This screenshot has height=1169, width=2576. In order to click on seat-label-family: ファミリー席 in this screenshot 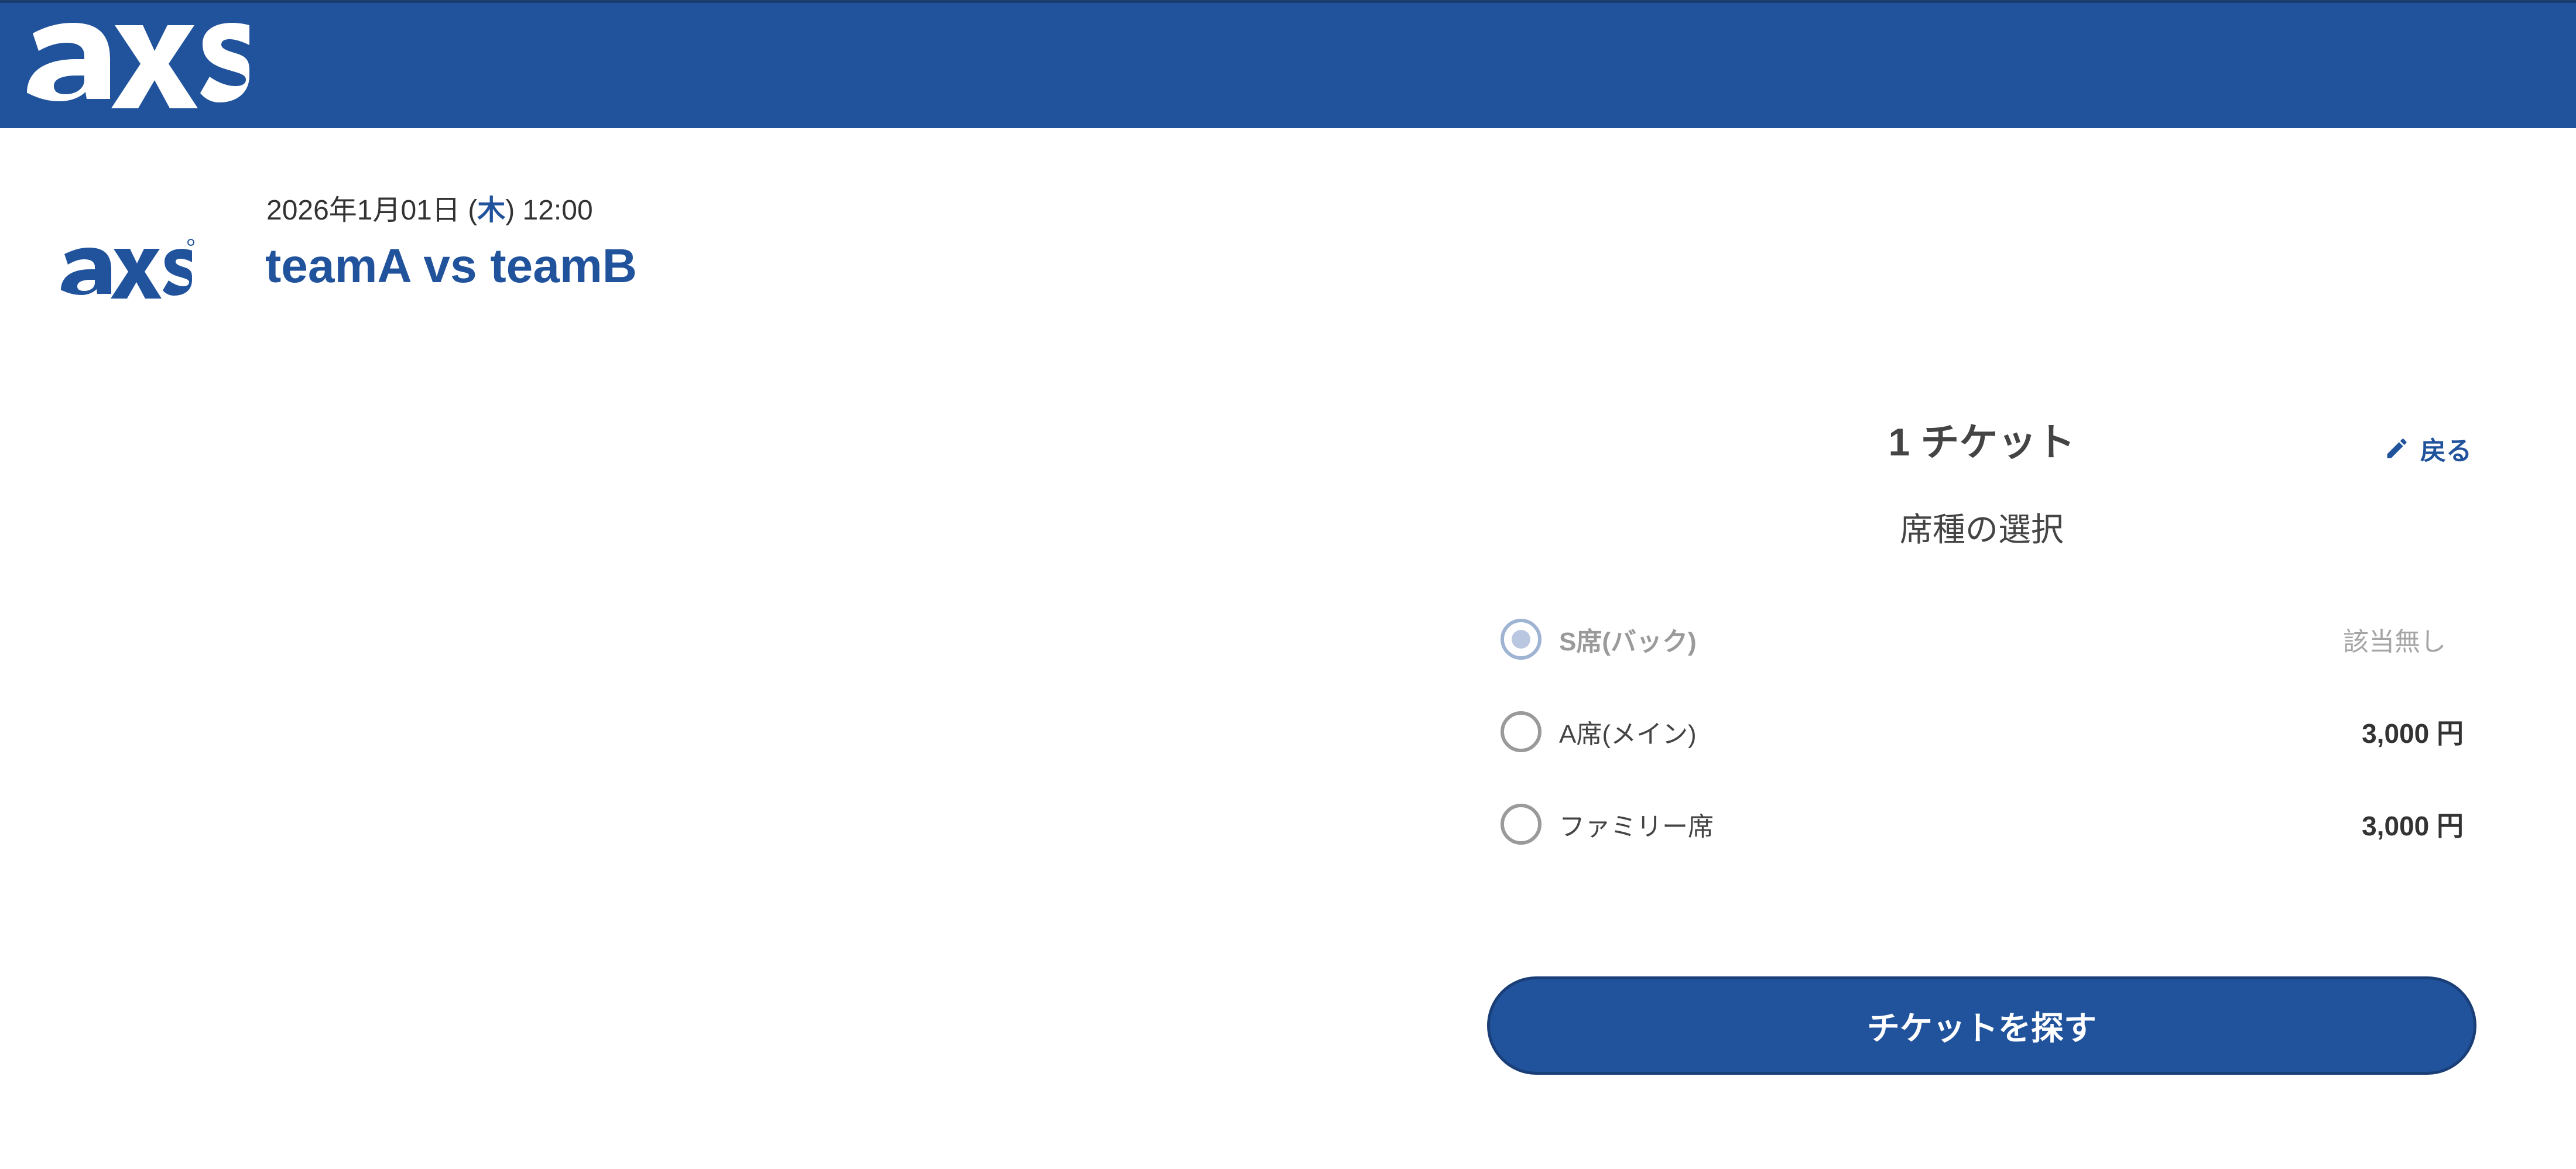, I will do `click(1960, 824)`.